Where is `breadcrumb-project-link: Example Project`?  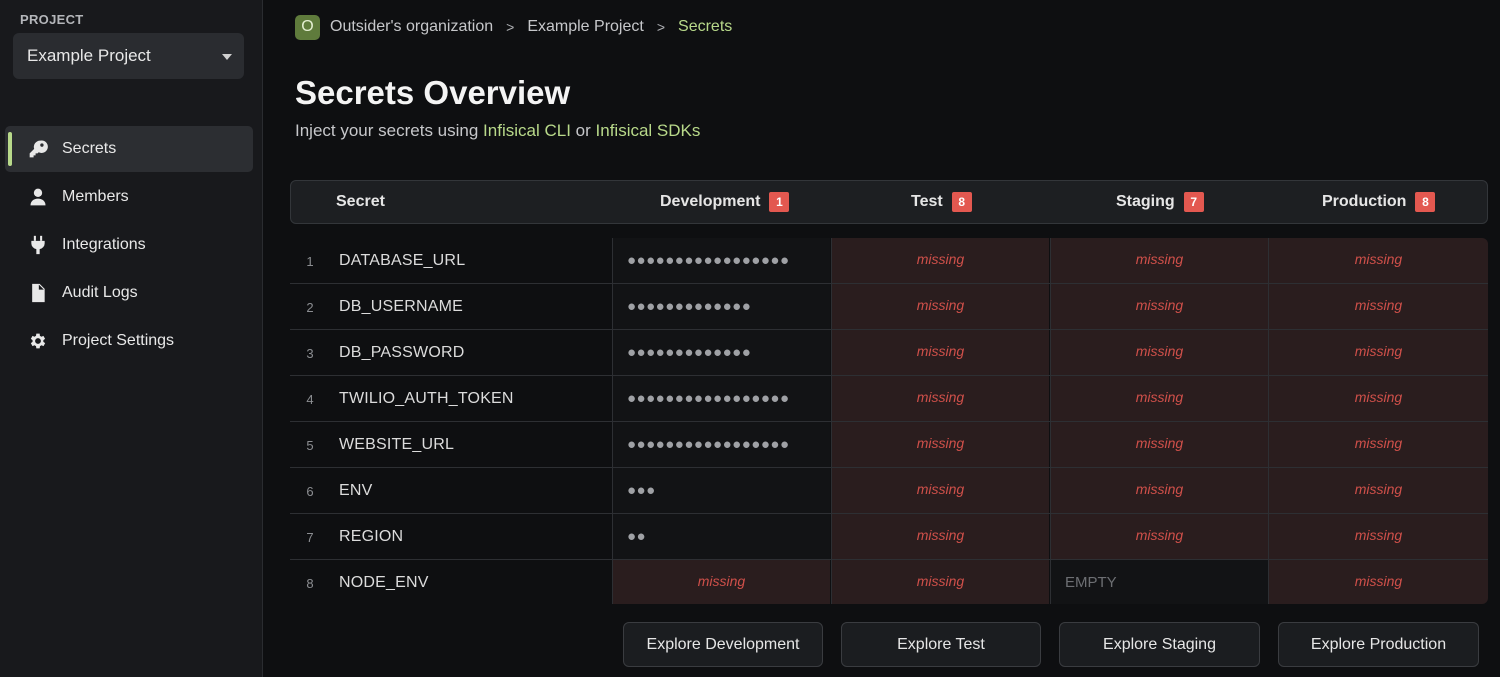 breadcrumb-project-link: Example Project is located at coordinates (585, 27).